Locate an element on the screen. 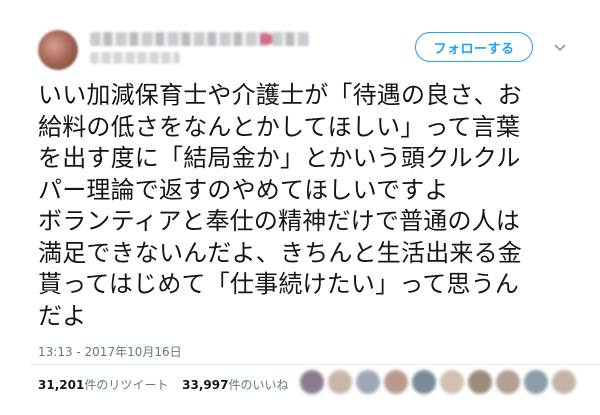 This screenshot has width=600, height=415. user-info is located at coordinates (205, 50).